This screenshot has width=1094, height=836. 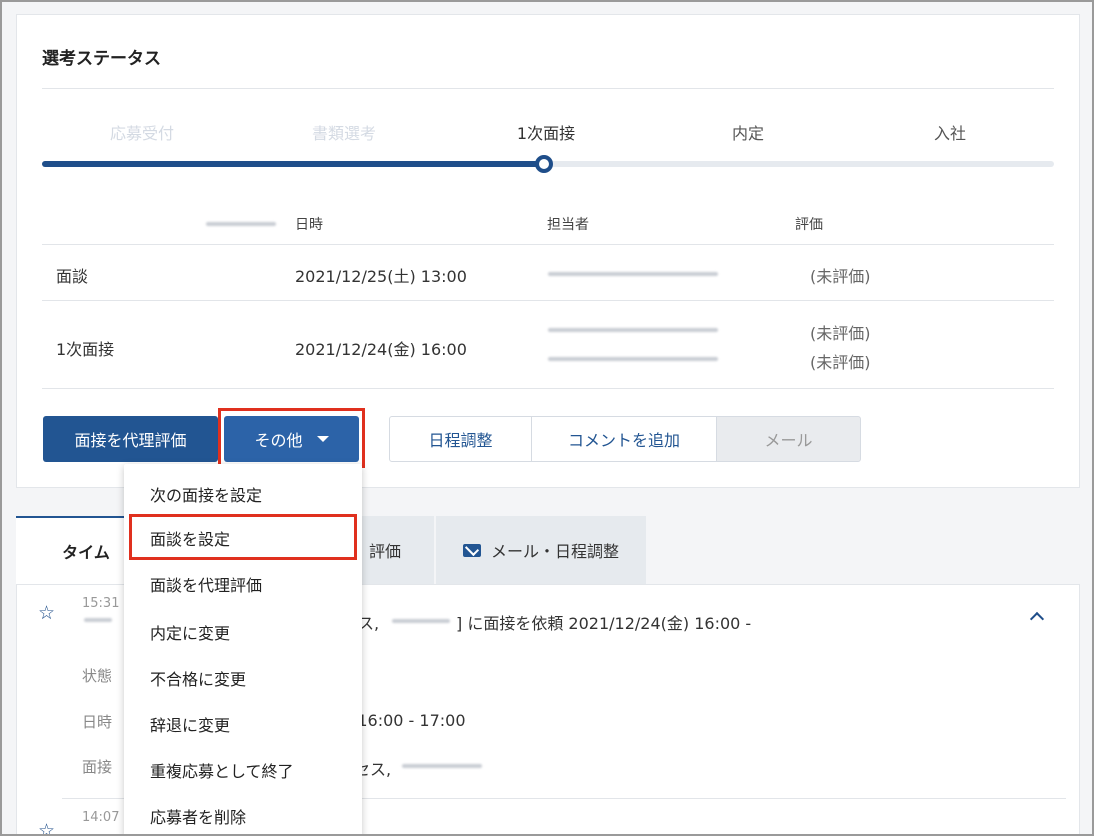 I want to click on menu-item-delete-applicant: 応募者を削除, so click(x=198, y=816).